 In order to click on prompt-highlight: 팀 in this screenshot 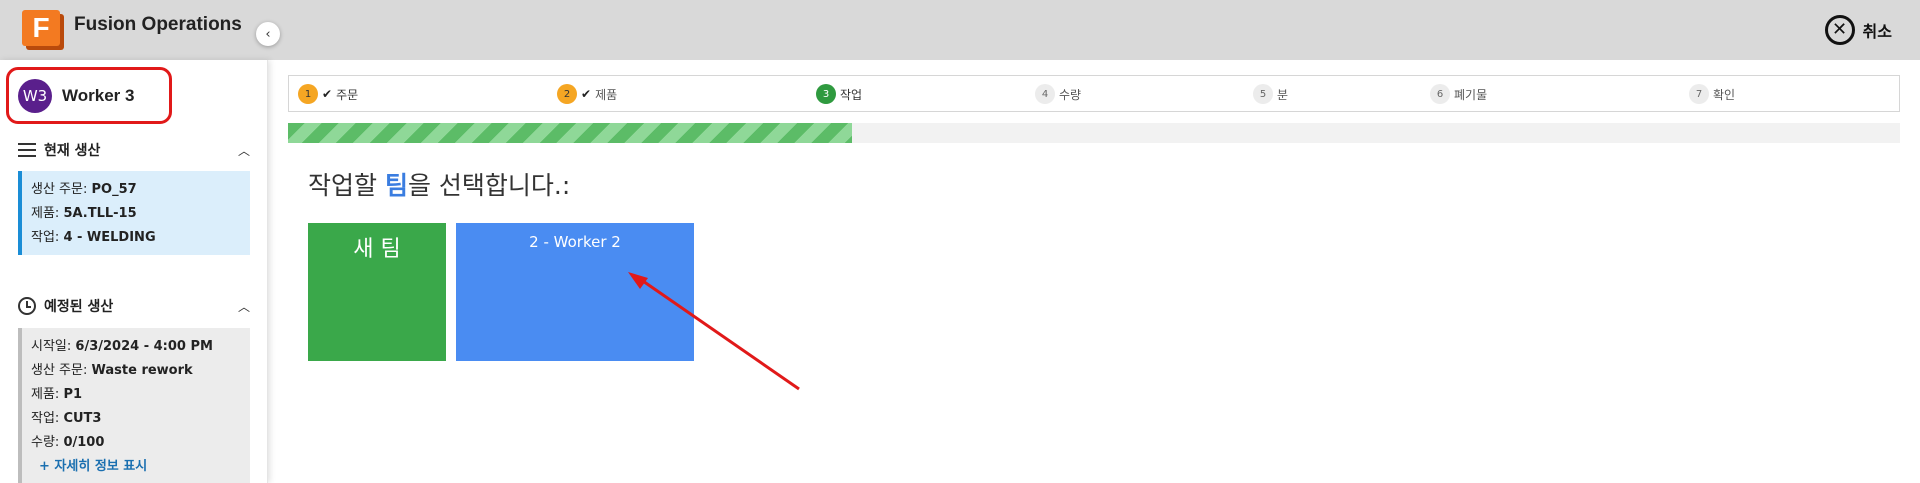, I will do `click(396, 185)`.